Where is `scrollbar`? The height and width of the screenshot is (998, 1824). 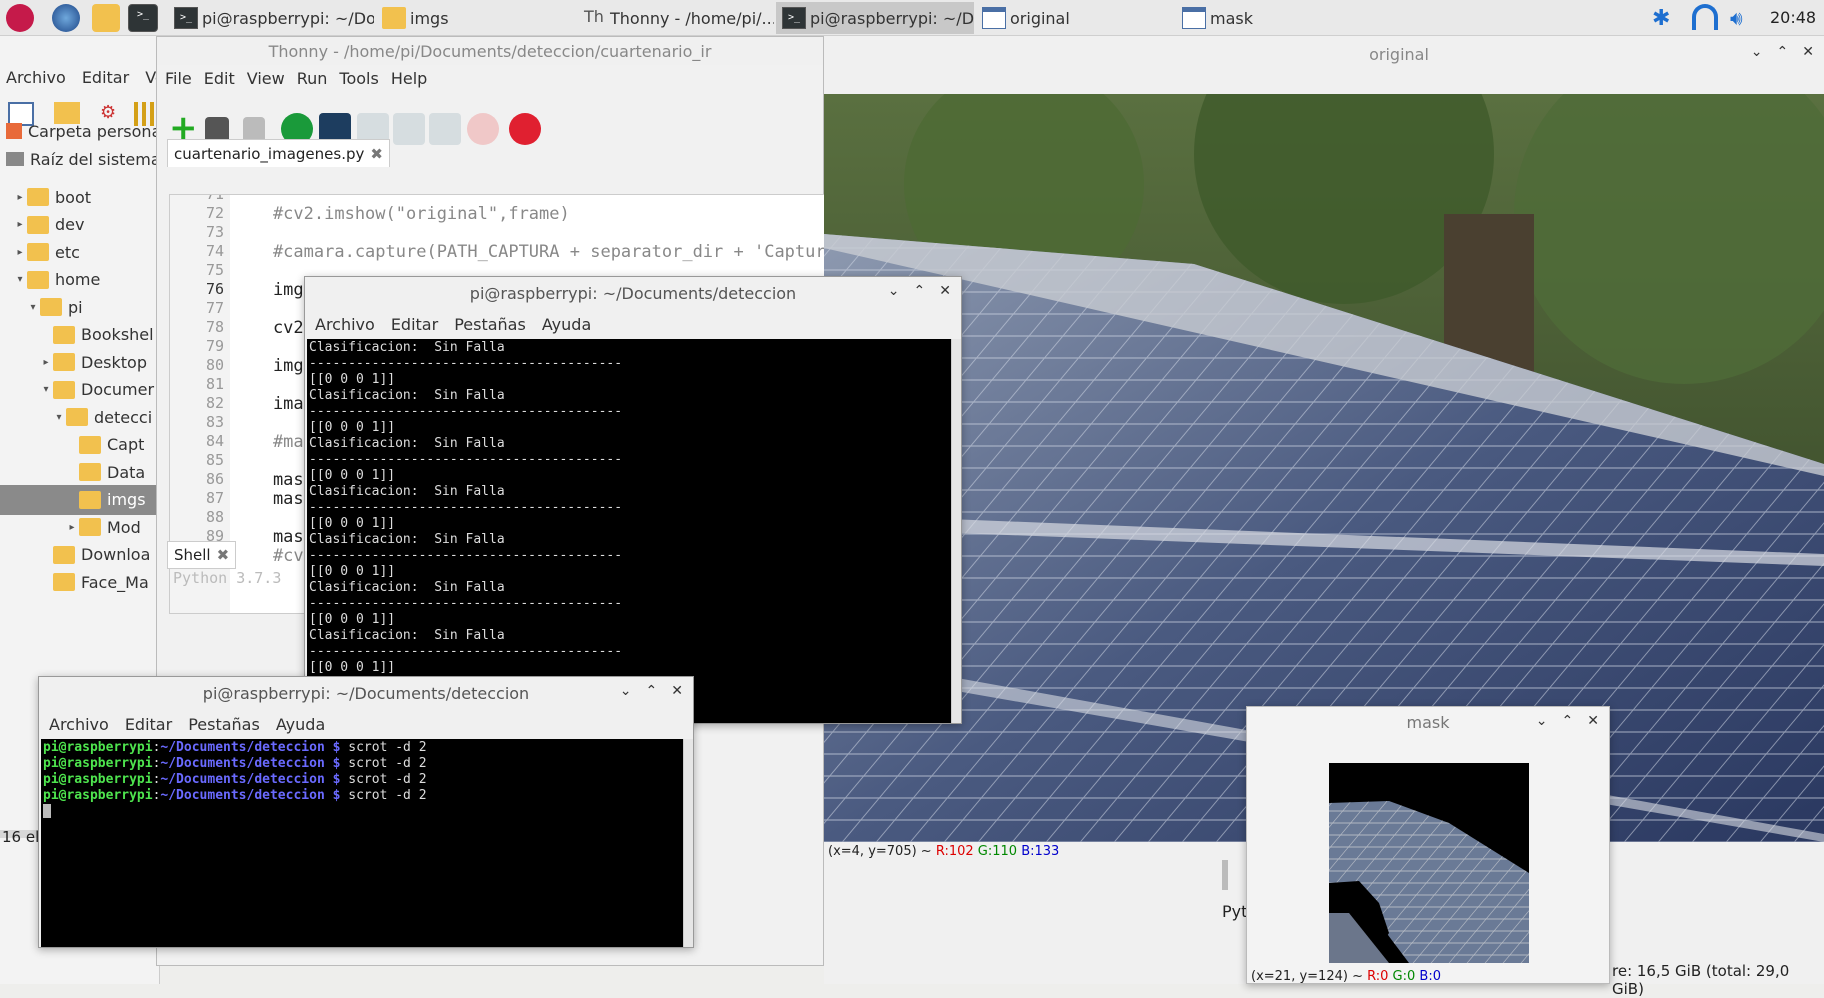
scrollbar is located at coordinates (1225, 875).